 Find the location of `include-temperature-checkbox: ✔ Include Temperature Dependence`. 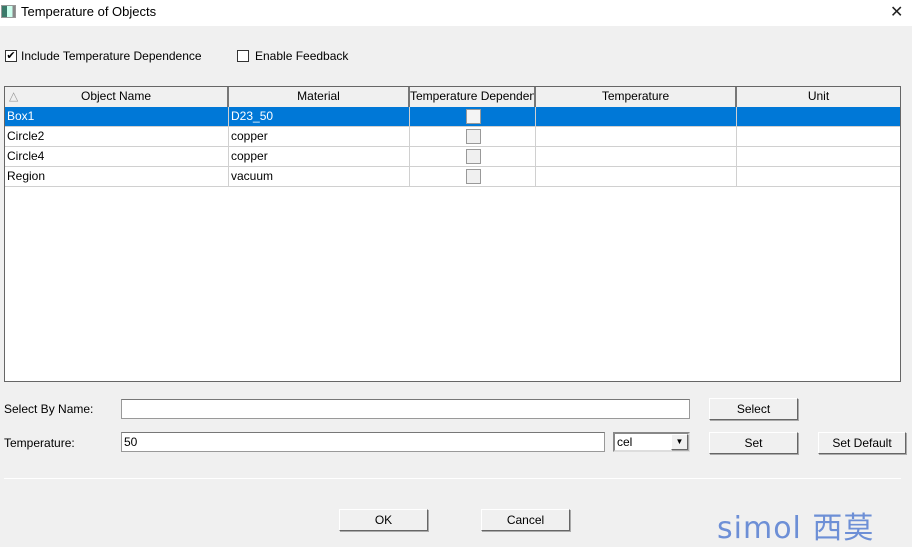

include-temperature-checkbox: ✔ Include Temperature Dependence is located at coordinates (103, 56).